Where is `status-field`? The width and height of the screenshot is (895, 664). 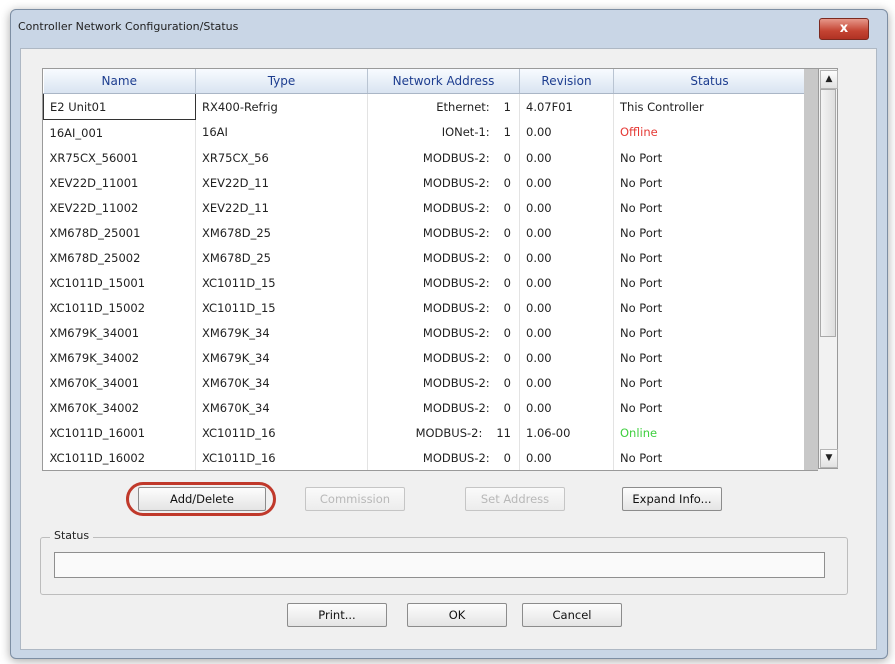 status-field is located at coordinates (439, 565).